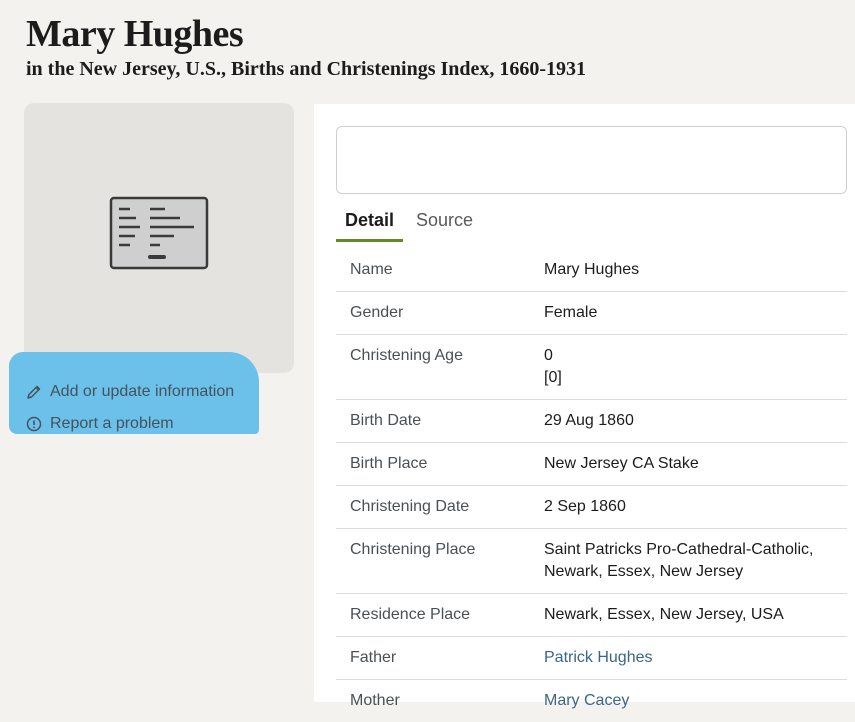 This screenshot has width=855, height=722. What do you see at coordinates (159, 233) in the screenshot?
I see `document-icon` at bounding box center [159, 233].